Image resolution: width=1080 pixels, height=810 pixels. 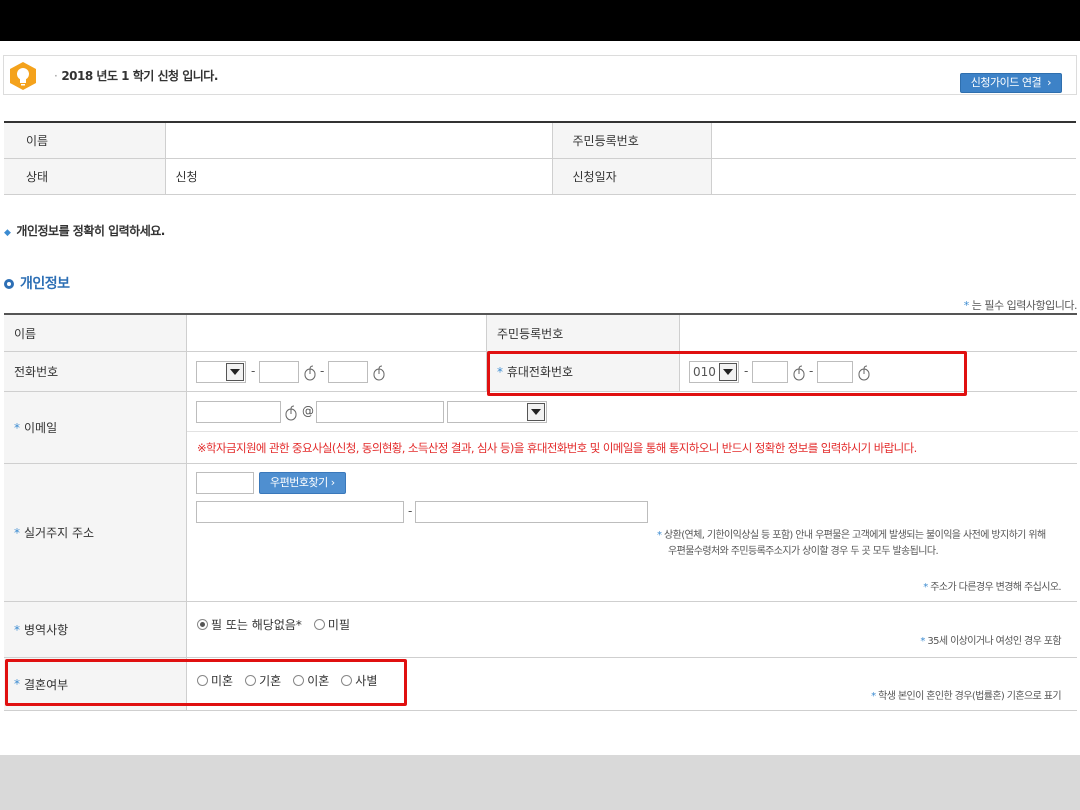 I want to click on info-status-label: 상태, so click(x=84, y=176).